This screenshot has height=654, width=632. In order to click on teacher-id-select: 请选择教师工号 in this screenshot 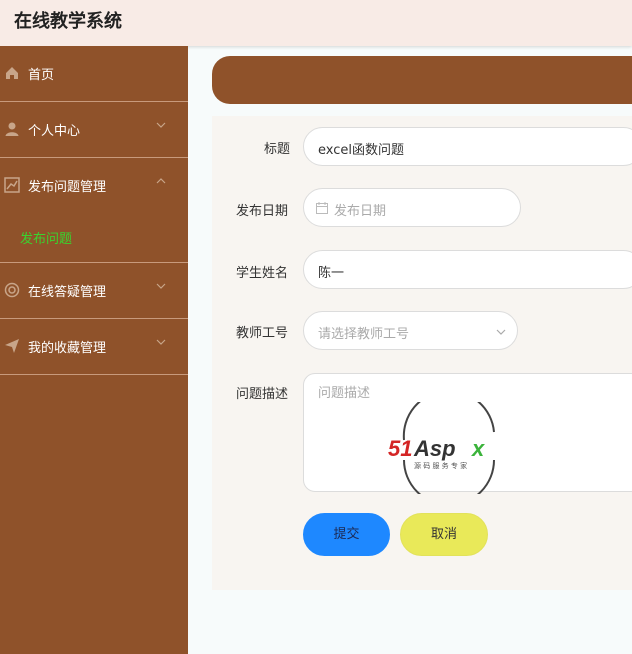, I will do `click(410, 330)`.